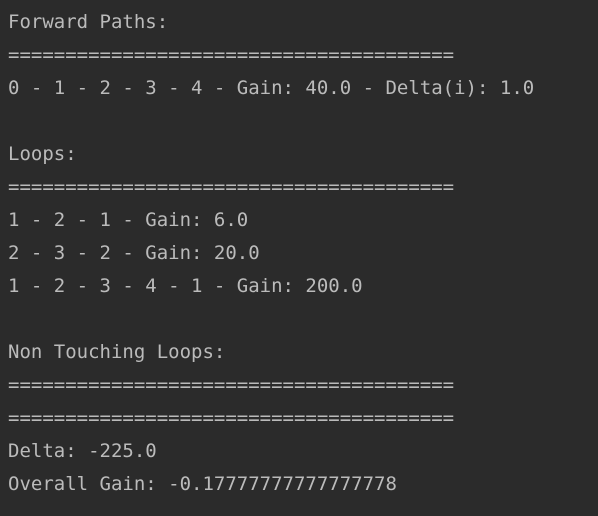  I want to click on loop-row: 1 - 2 - 3 - 4 - 1 - Gain: 200.0, so click(185, 286).